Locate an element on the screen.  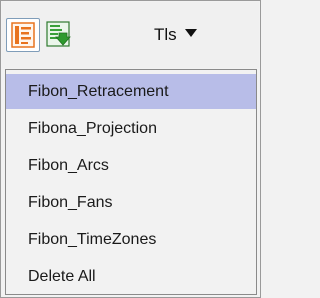
document-download-icon is located at coordinates (58, 34).